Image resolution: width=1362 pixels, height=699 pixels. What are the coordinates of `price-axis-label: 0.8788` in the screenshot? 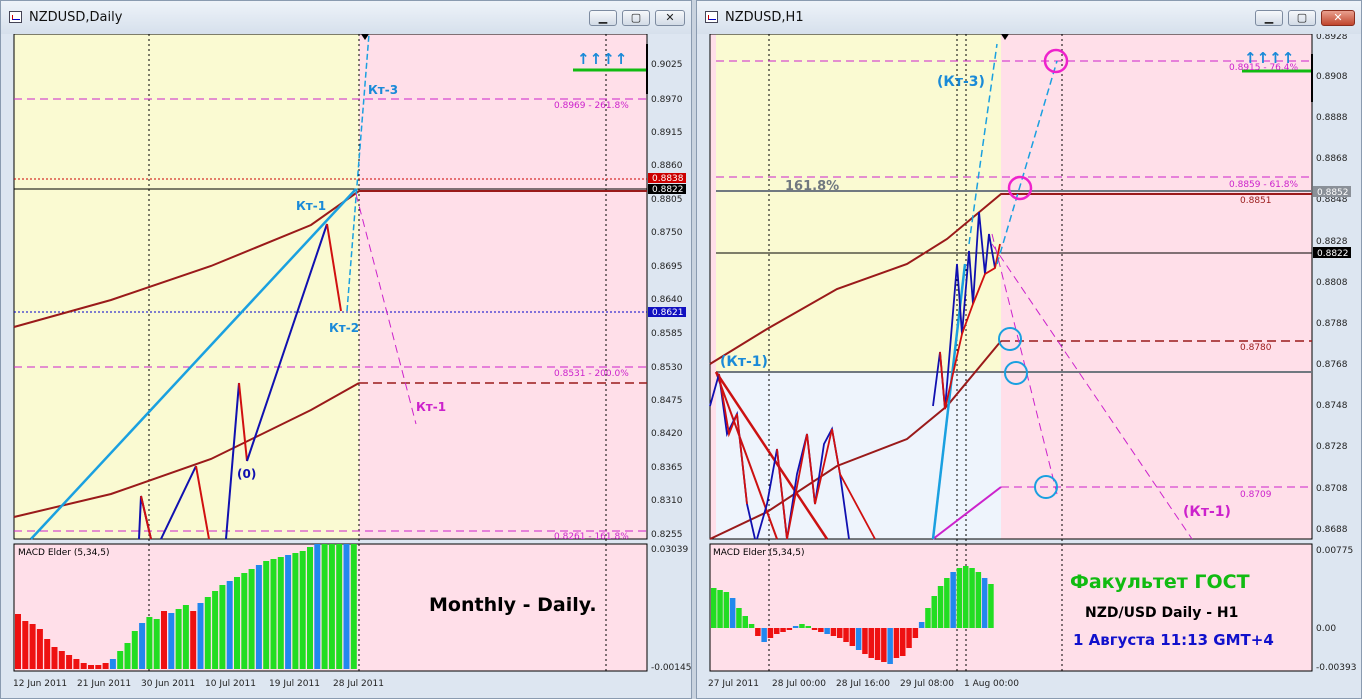 It's located at (1332, 324).